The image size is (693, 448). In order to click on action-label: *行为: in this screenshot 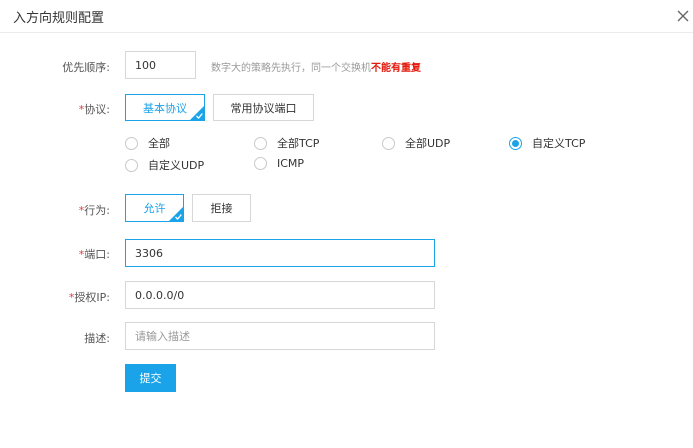, I will do `click(55, 210)`.